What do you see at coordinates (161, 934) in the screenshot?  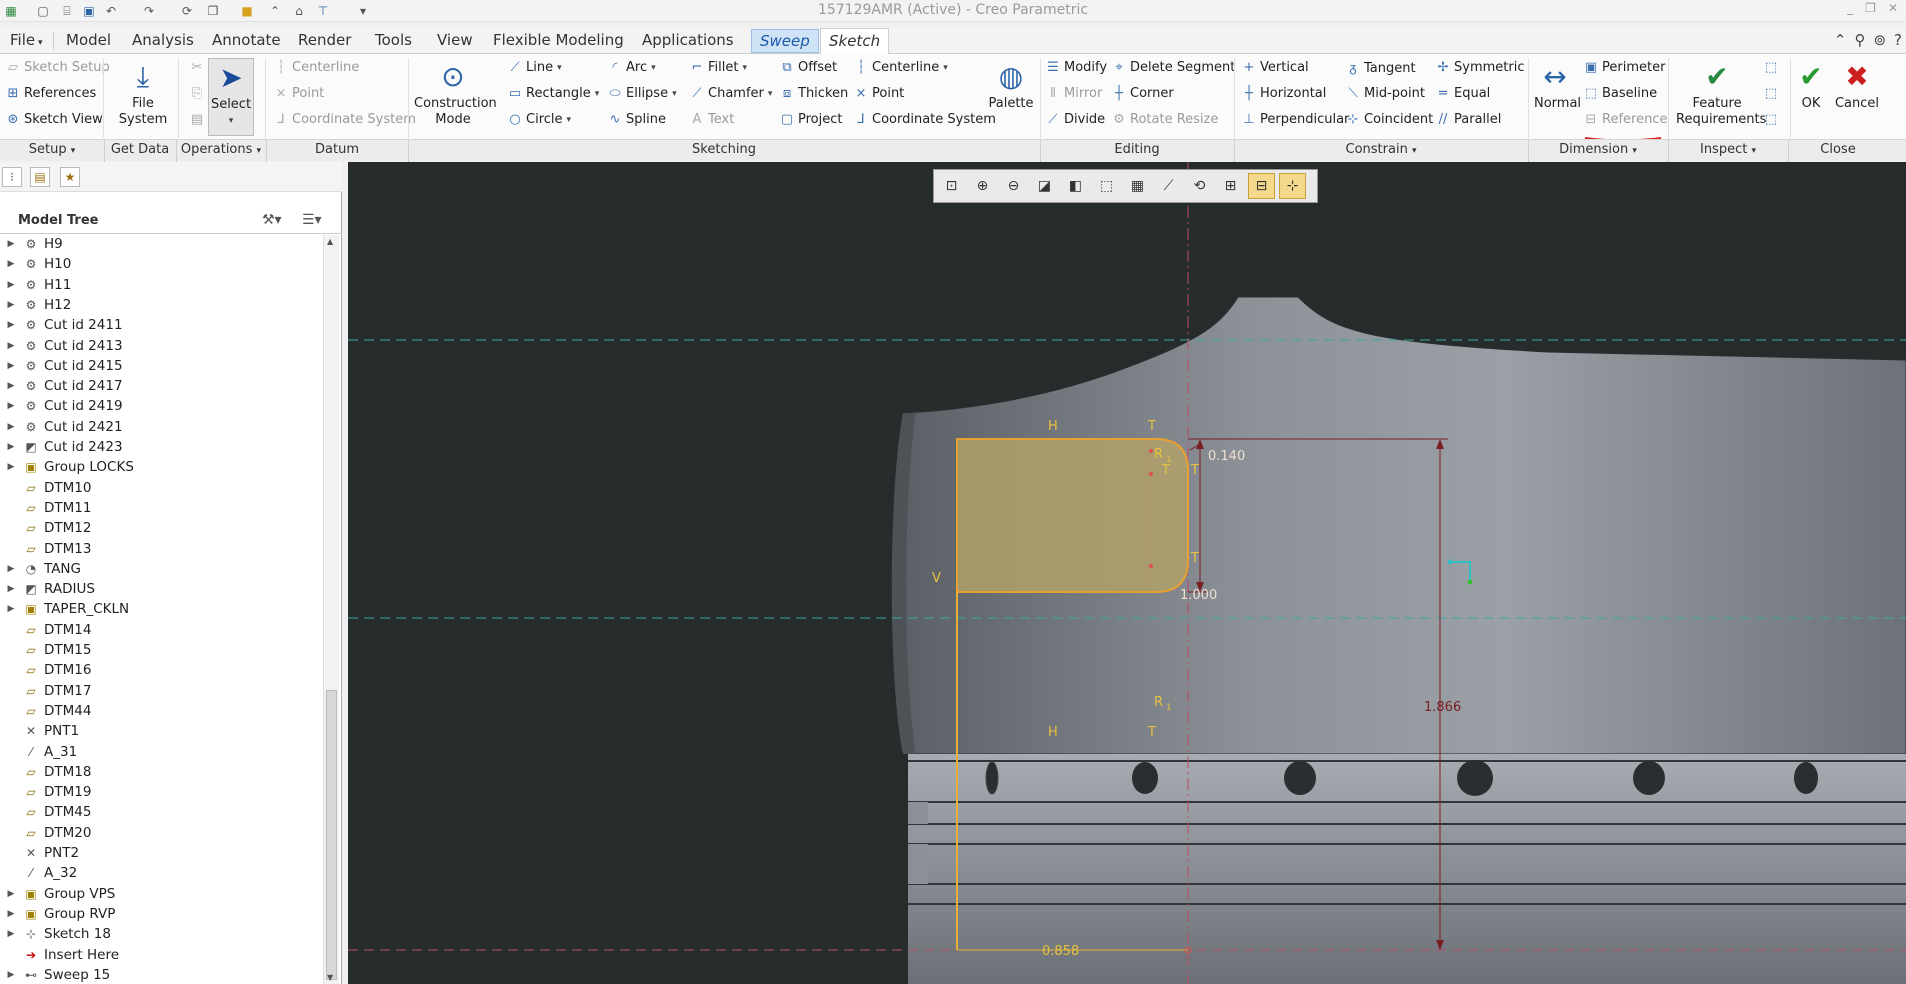 I see `tree-item: ▶ ⊹ Sketch 18` at bounding box center [161, 934].